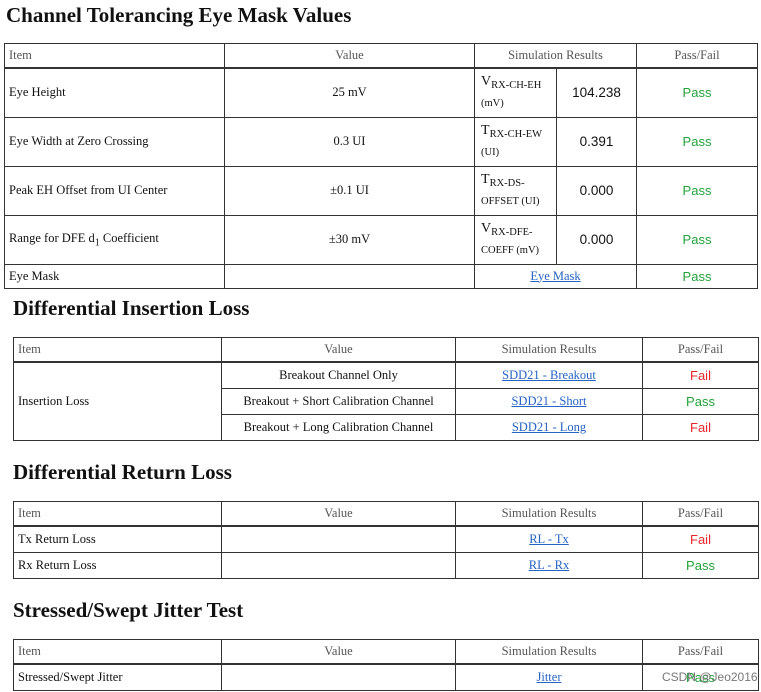  Describe the element at coordinates (117, 539) in the screenshot. I see `item-cell: Tx Return Loss` at that location.